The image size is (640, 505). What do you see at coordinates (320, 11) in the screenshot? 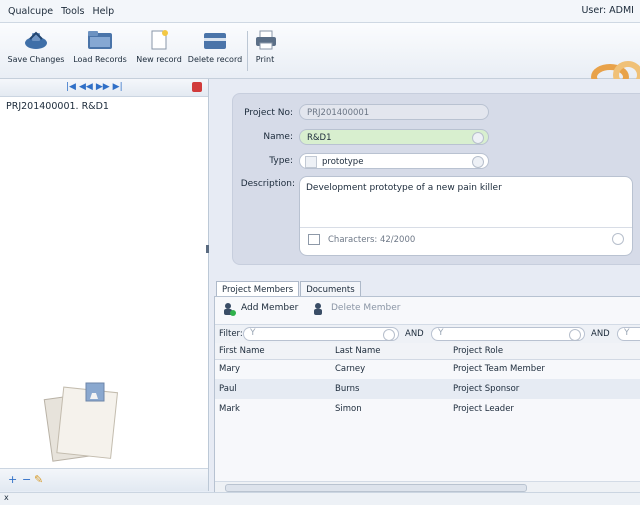
I see `menu-bar: Qualcupe Tools Help User: ADMI` at bounding box center [320, 11].